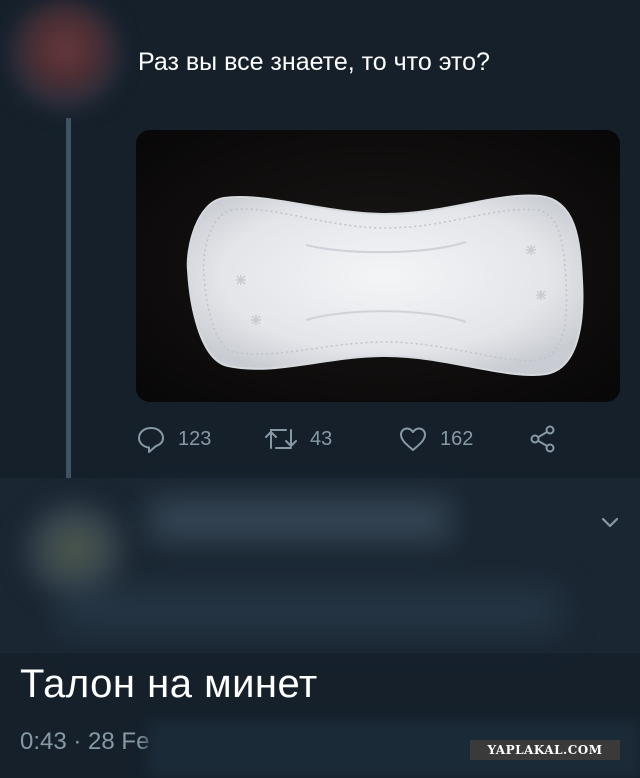 The height and width of the screenshot is (778, 640). What do you see at coordinates (169, 684) in the screenshot?
I see `reply-text: Талон на минет` at bounding box center [169, 684].